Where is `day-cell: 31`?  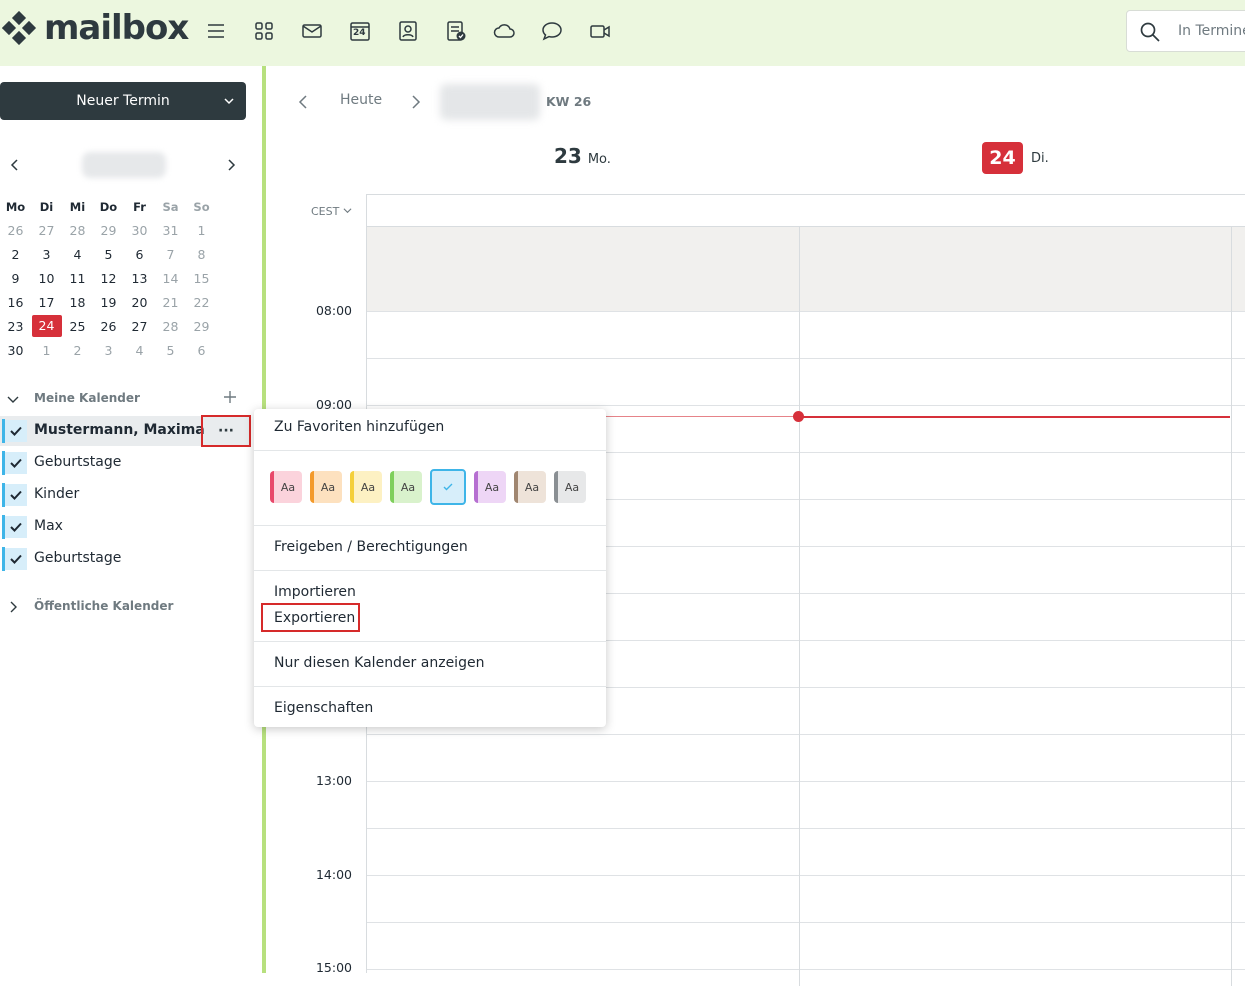
day-cell: 31 is located at coordinates (170, 230).